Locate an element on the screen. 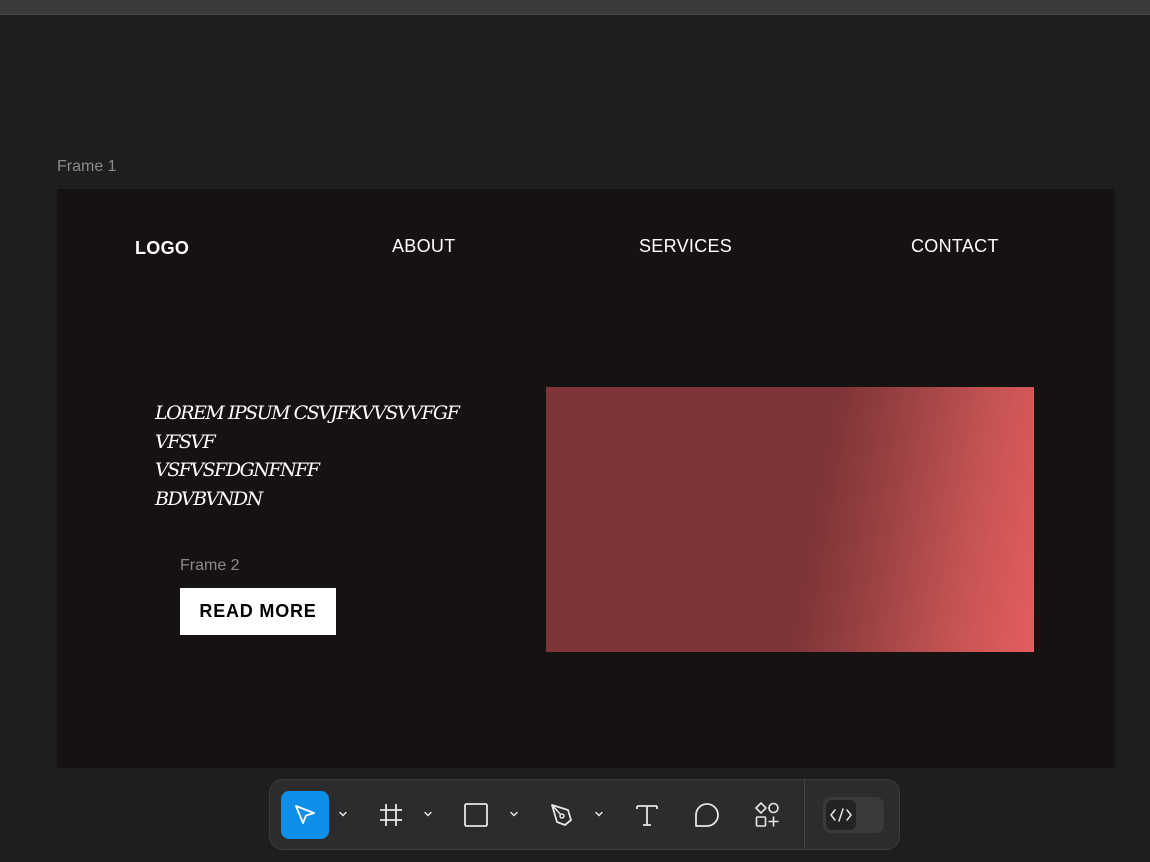 This screenshot has height=862, width=1150. pen-icon is located at coordinates (561, 815).